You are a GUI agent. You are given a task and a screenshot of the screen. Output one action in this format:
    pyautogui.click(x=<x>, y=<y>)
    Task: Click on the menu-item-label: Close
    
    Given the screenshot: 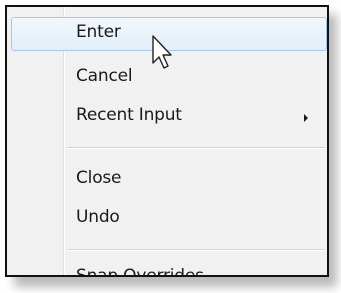 What is the action you would take?
    pyautogui.click(x=99, y=178)
    